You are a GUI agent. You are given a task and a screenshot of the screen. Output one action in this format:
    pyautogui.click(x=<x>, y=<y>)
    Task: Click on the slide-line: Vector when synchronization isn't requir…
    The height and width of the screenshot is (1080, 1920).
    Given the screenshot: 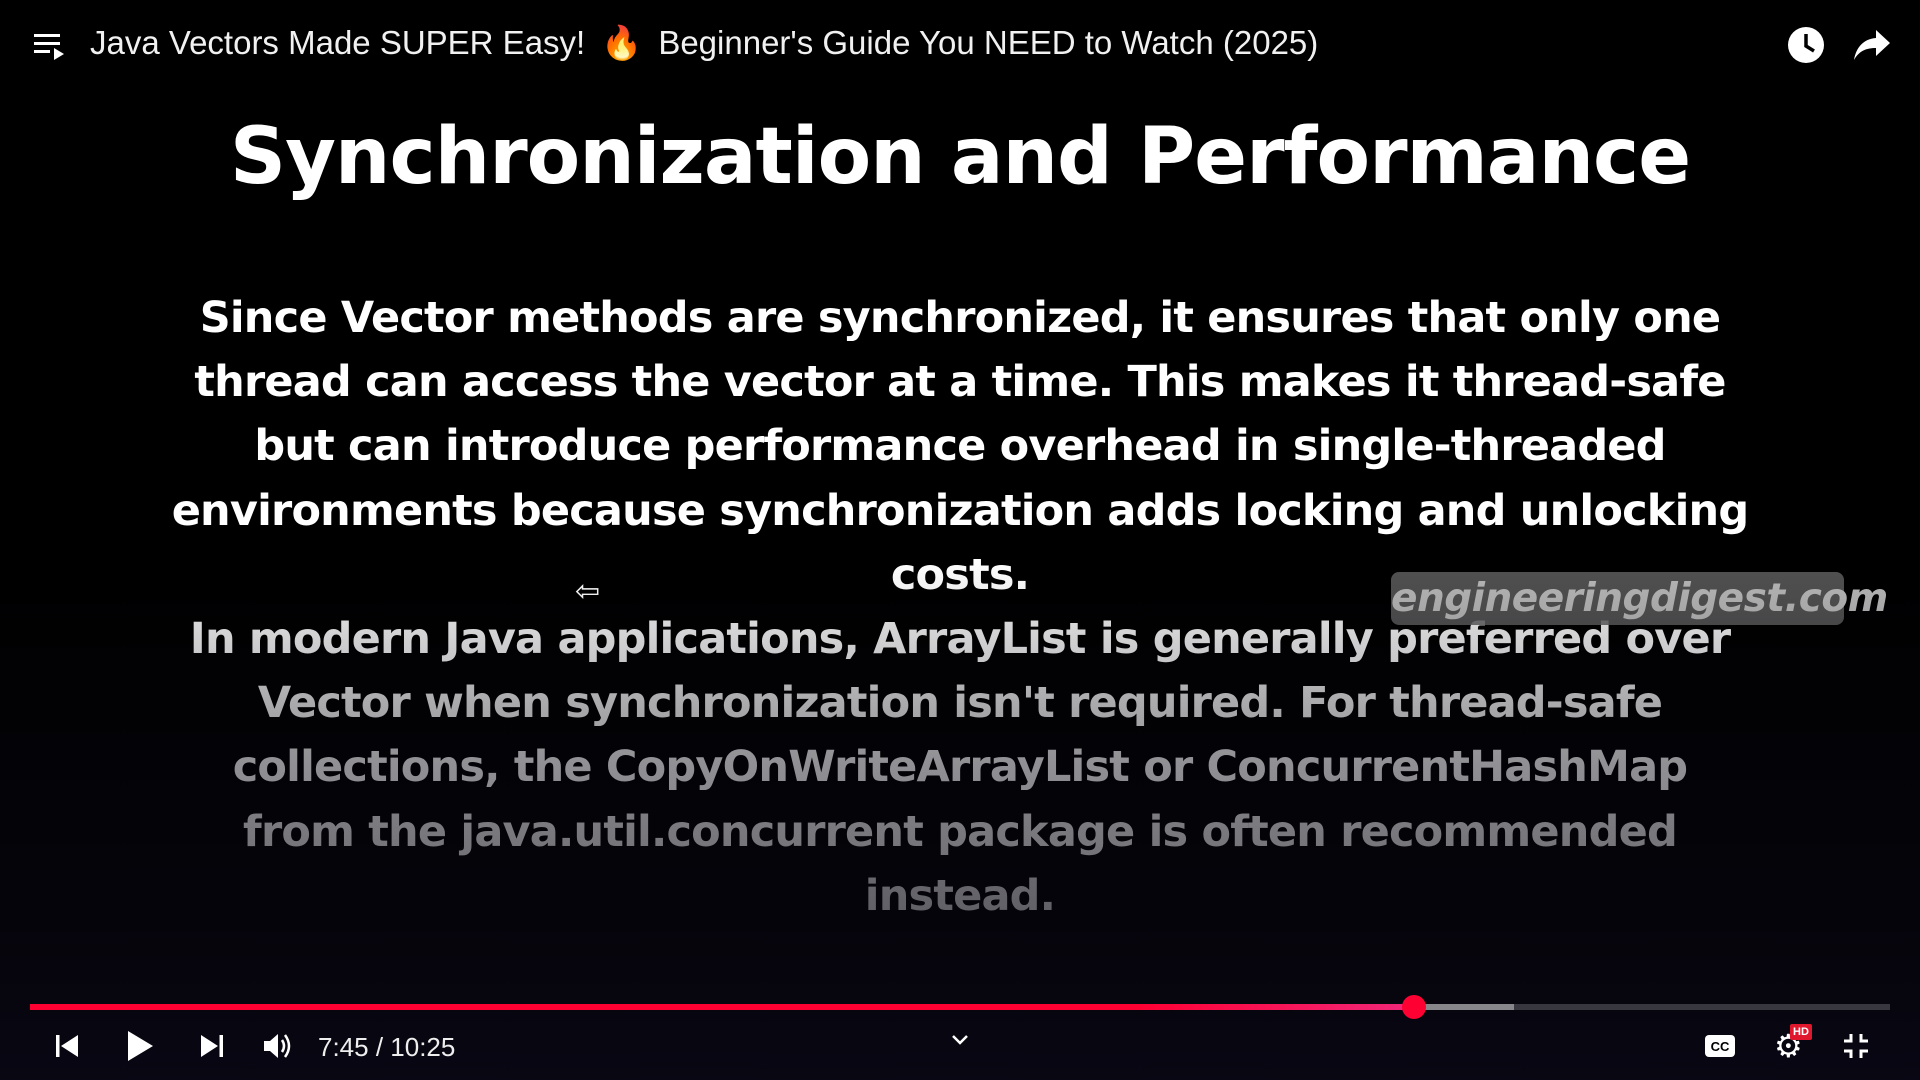 What is the action you would take?
    pyautogui.click(x=960, y=703)
    